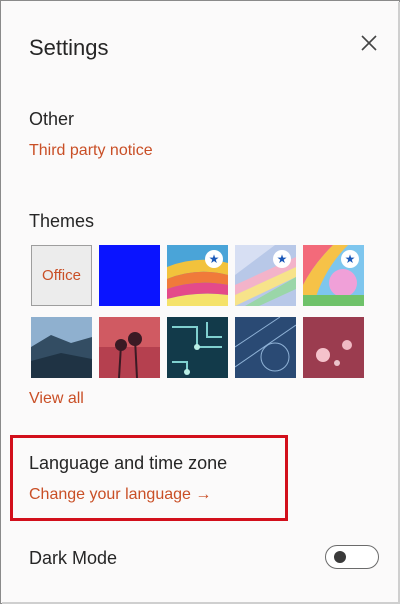 The width and height of the screenshot is (400, 604). What do you see at coordinates (149, 478) in the screenshot?
I see `highlight-box` at bounding box center [149, 478].